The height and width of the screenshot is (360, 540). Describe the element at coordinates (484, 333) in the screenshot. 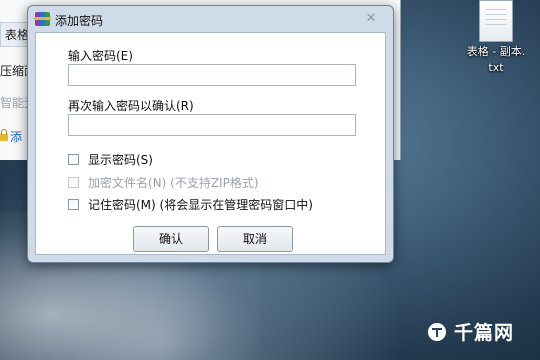

I see `watermark-text: 千篇网` at that location.